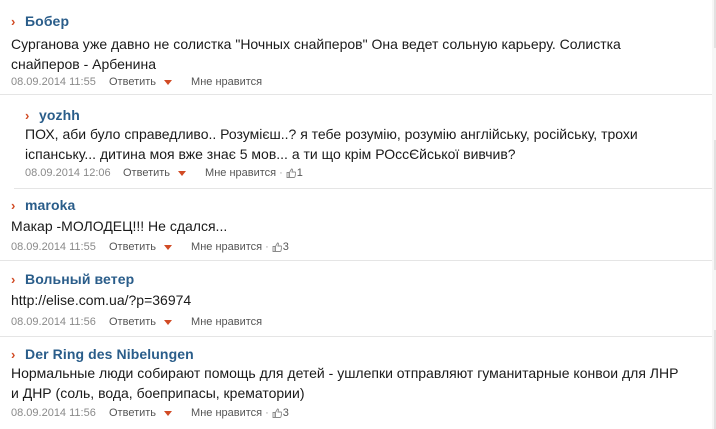 The image size is (716, 429). I want to click on comment-author: Вольный ветер, so click(79, 279).